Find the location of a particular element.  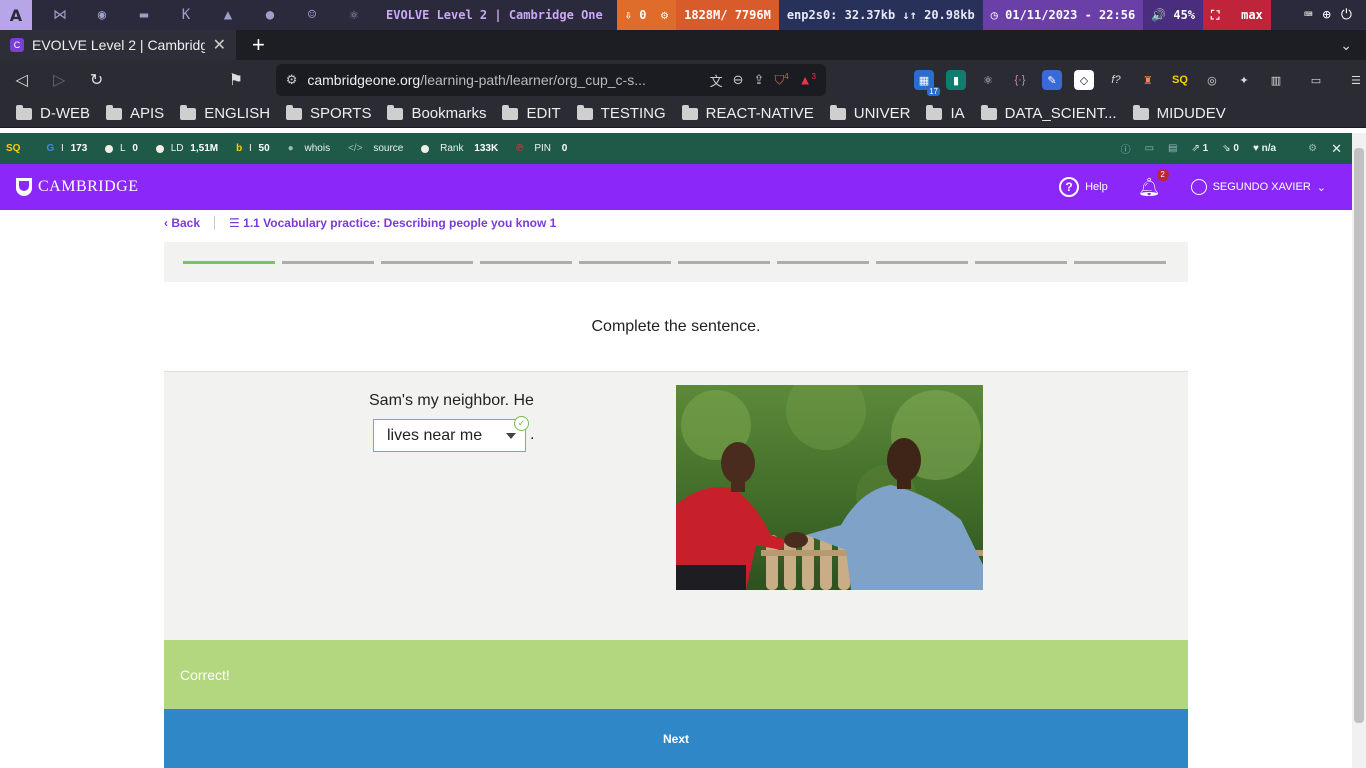

bookmark-folder-univer: UNIVER is located at coordinates (869, 113).